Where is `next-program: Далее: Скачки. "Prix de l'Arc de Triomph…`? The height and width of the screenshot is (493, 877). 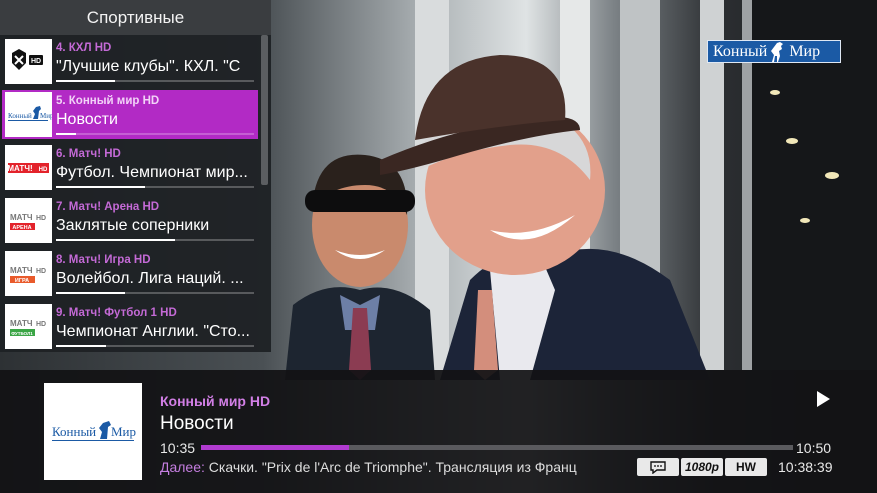 next-program: Далее: Скачки. "Prix de l'Arc de Triomph… is located at coordinates (380, 467).